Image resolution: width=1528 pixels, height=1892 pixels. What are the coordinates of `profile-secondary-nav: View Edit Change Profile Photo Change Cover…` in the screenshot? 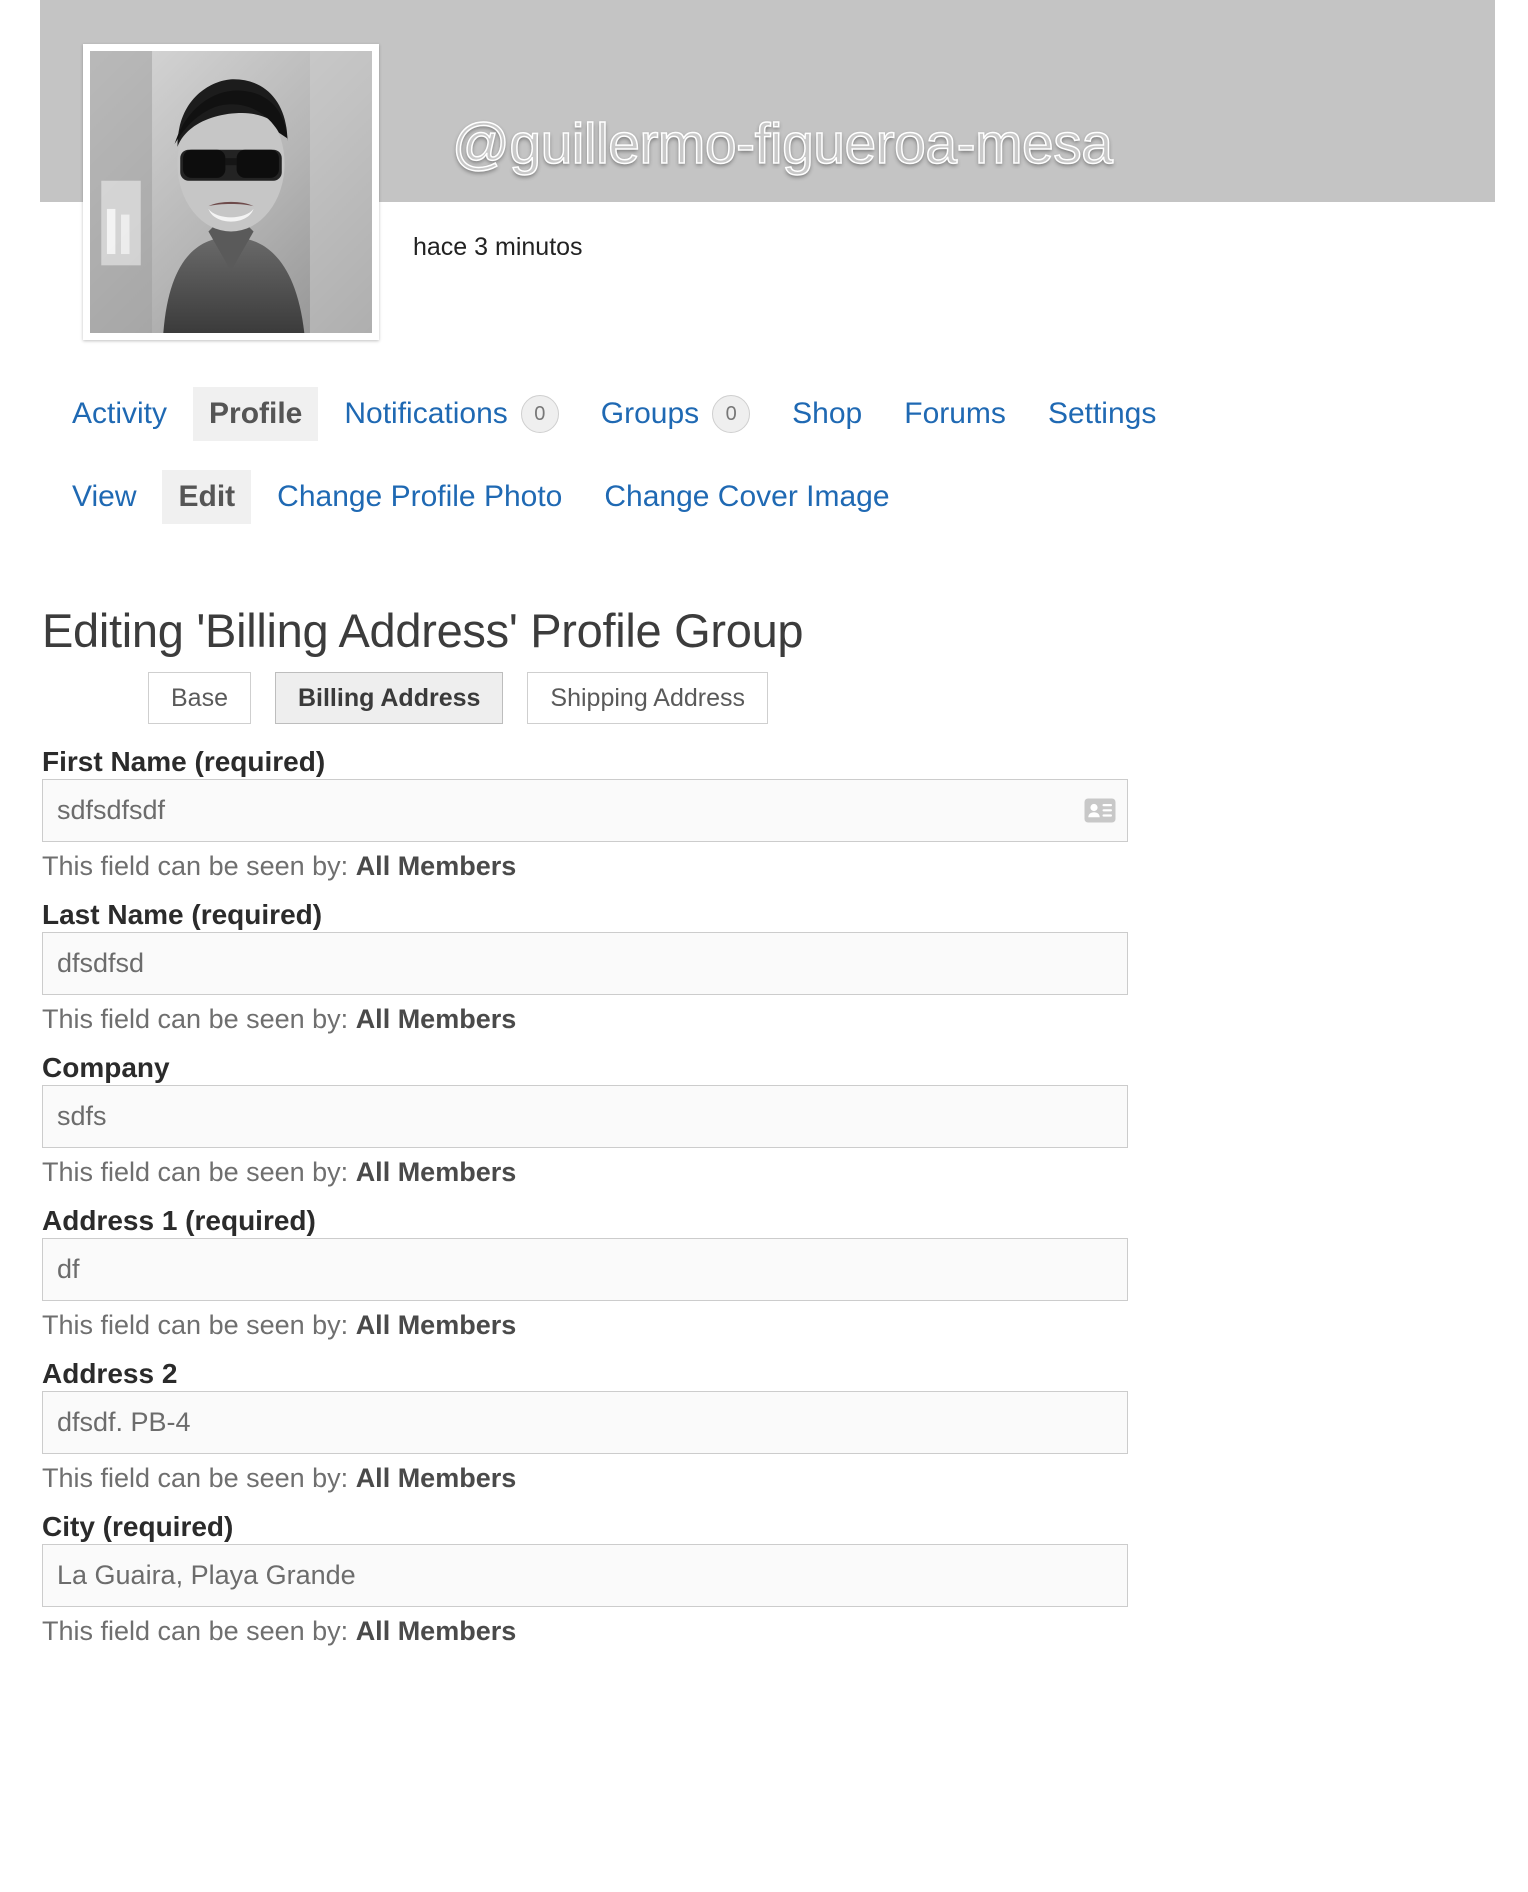 It's located at (486, 497).